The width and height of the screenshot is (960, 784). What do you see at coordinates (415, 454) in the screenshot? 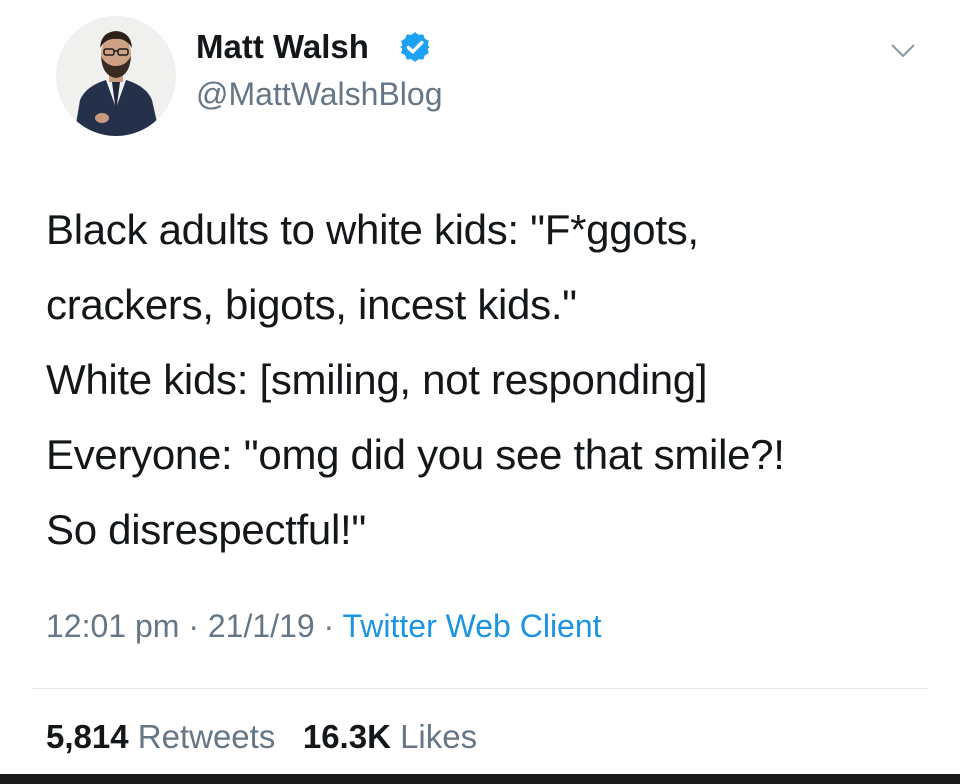
I see `tweet-text-line: Everyone: "omg did you see that smile?!` at bounding box center [415, 454].